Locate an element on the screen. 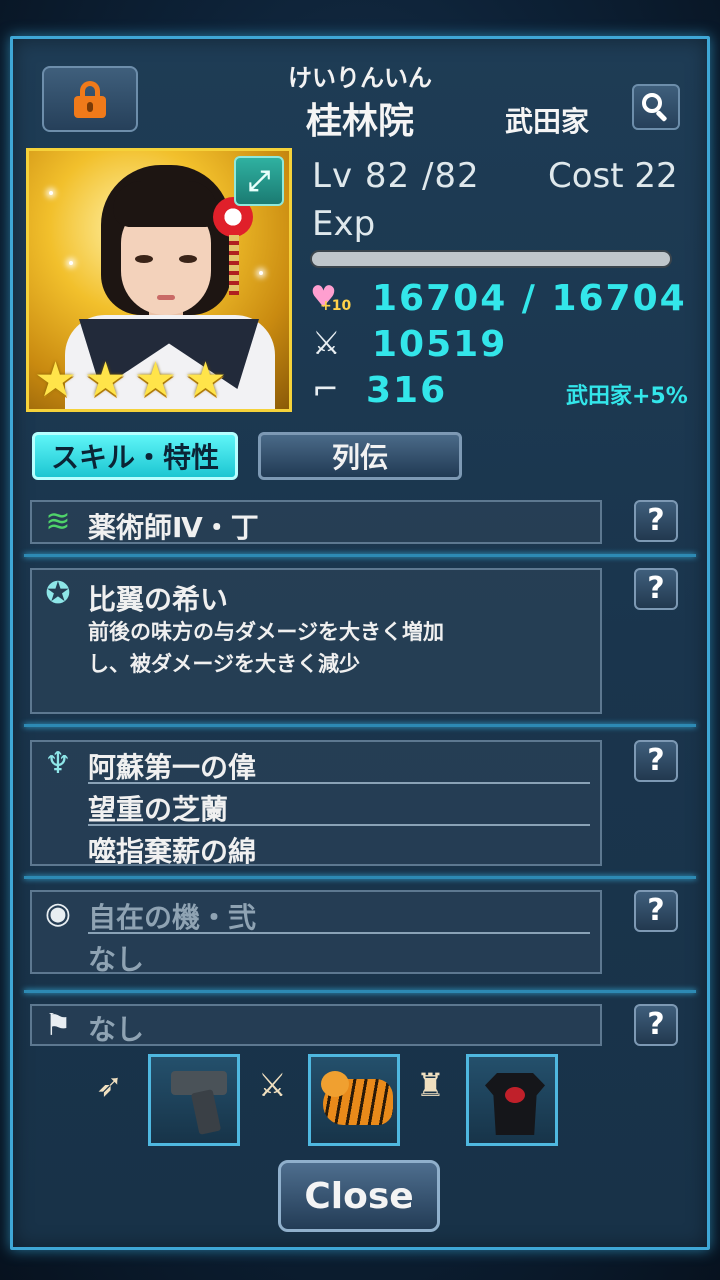 This screenshot has height=1280, width=720. cost-value: Cost 22 is located at coordinates (613, 176).